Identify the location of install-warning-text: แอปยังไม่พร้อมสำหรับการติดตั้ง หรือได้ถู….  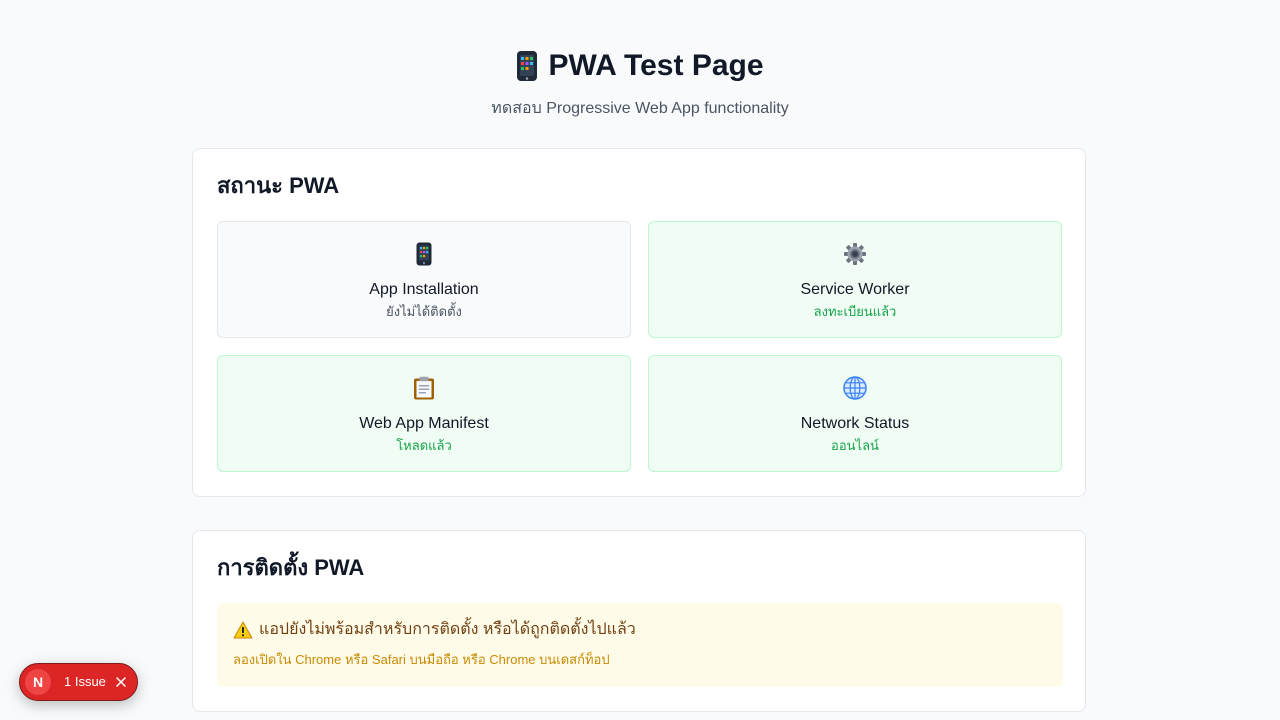
(447, 629).